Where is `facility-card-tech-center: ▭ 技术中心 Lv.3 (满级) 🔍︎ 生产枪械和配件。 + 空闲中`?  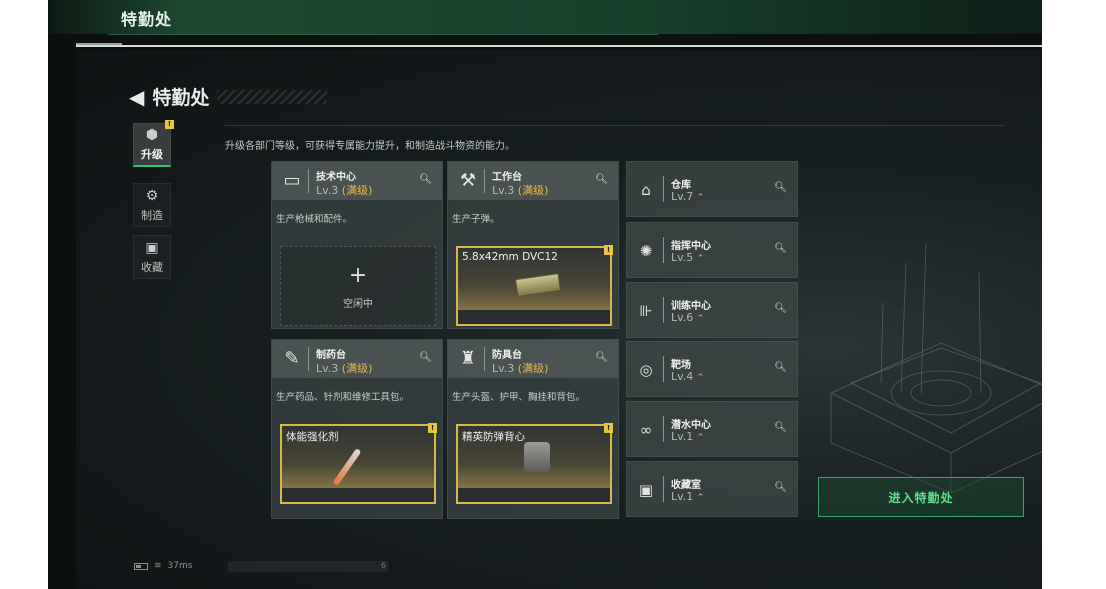 facility-card-tech-center: ▭ 技术中心 Lv.3 (满级) 🔍︎ 生产枪械和配件。 + 空闲中 is located at coordinates (357, 245).